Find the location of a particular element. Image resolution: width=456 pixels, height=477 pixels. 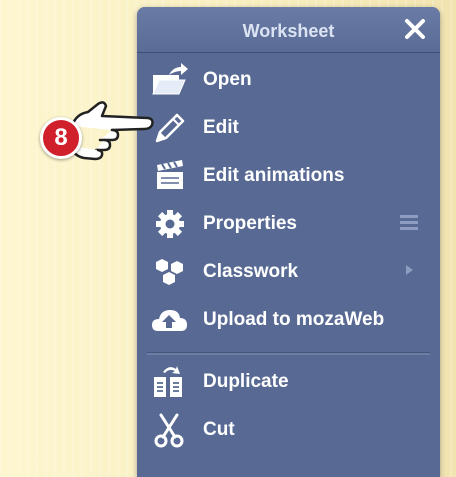

panel-header: Worksheet is located at coordinates (288, 30).